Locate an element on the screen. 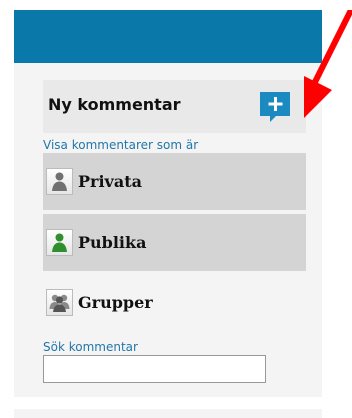 This screenshot has width=352, height=418. filter-label: Visa kommentarer som är is located at coordinates (121, 145).